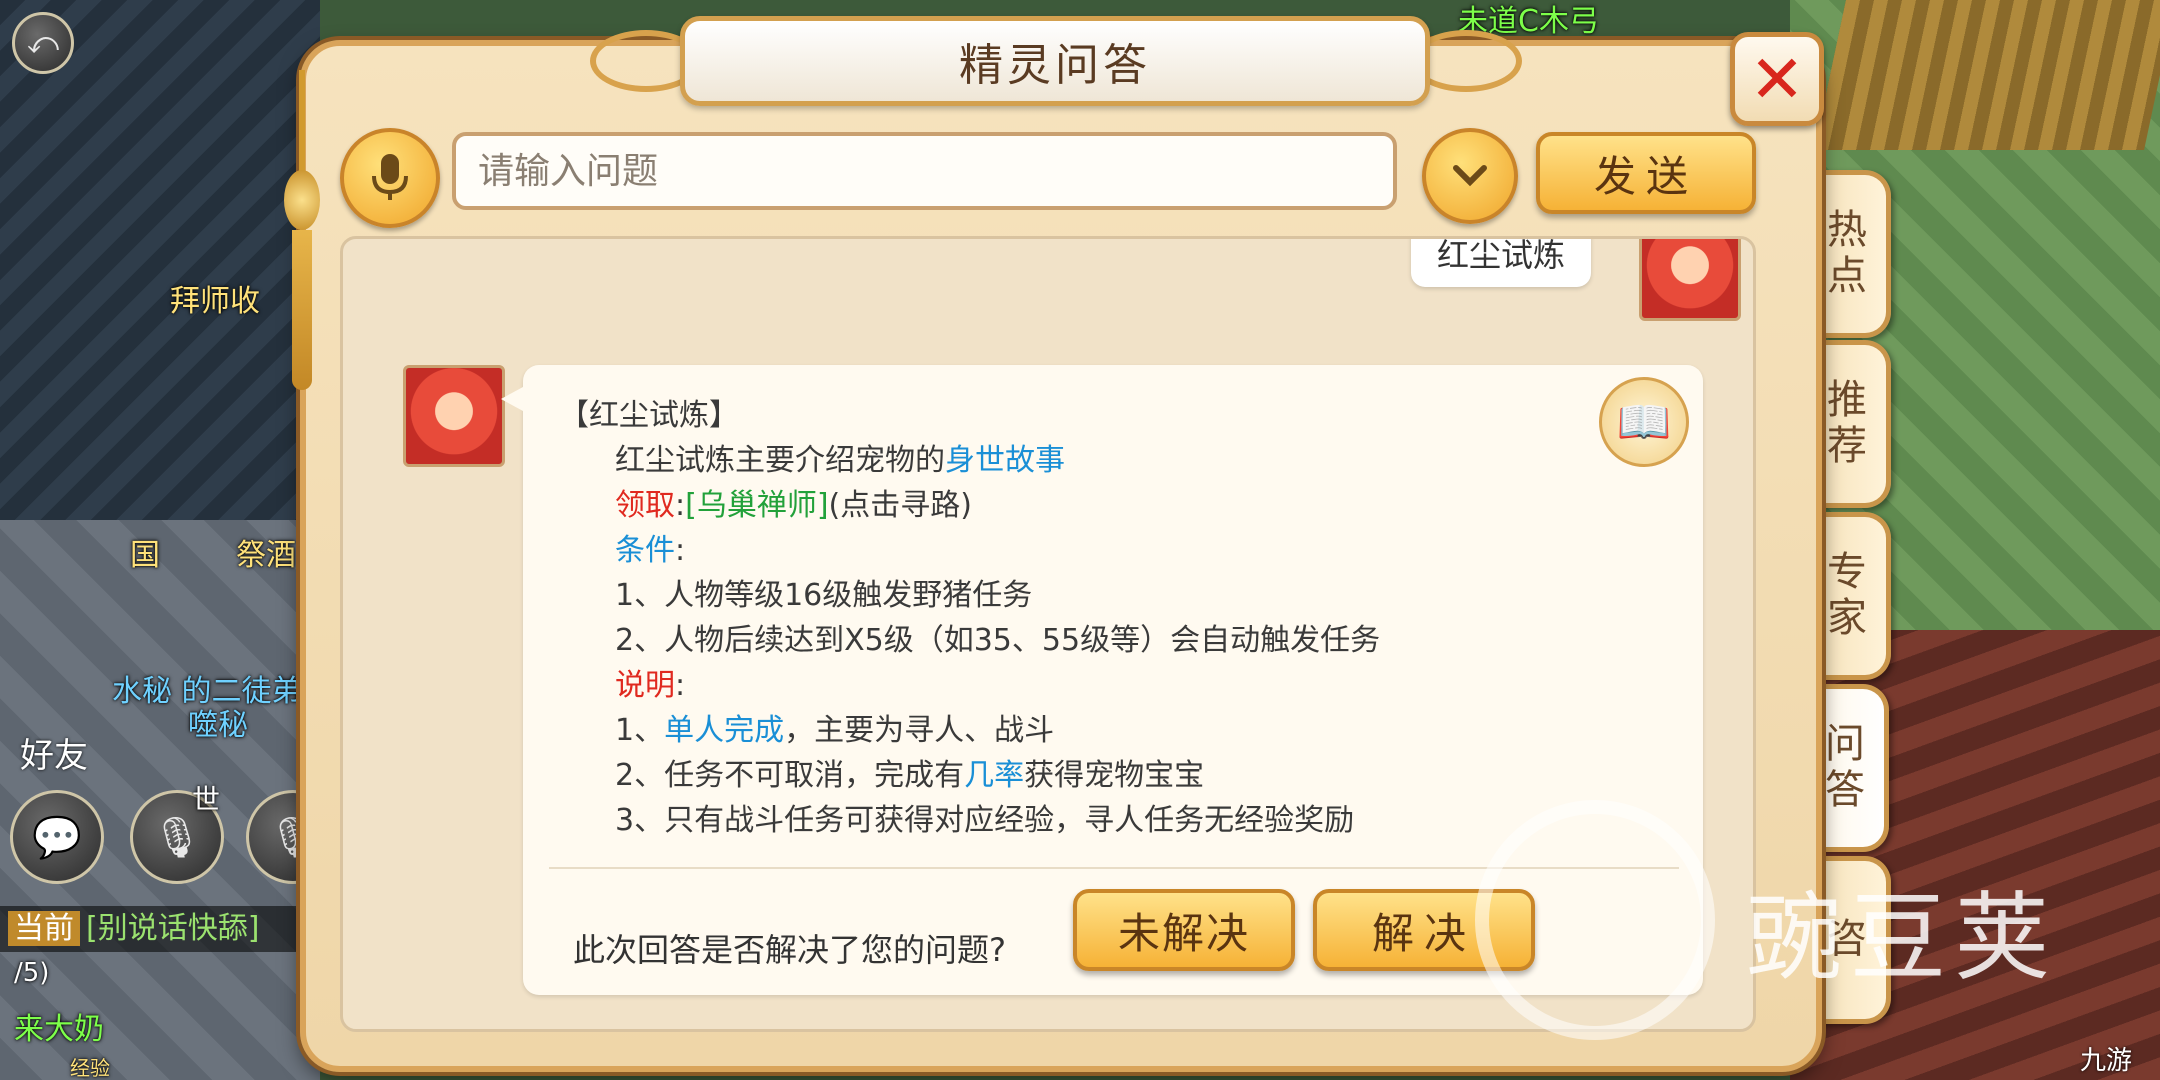 Image resolution: width=2160 pixels, height=1080 pixels. Describe the element at coordinates (2106, 1061) in the screenshot. I see `corner-watermark: 九游` at that location.